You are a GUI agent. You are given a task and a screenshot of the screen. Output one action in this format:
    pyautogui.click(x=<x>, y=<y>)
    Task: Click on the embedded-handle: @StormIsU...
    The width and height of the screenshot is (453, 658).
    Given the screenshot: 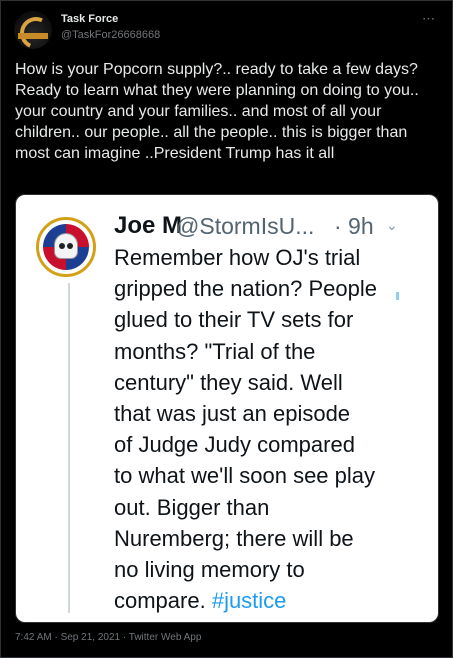 What is the action you would take?
    pyautogui.click(x=245, y=226)
    